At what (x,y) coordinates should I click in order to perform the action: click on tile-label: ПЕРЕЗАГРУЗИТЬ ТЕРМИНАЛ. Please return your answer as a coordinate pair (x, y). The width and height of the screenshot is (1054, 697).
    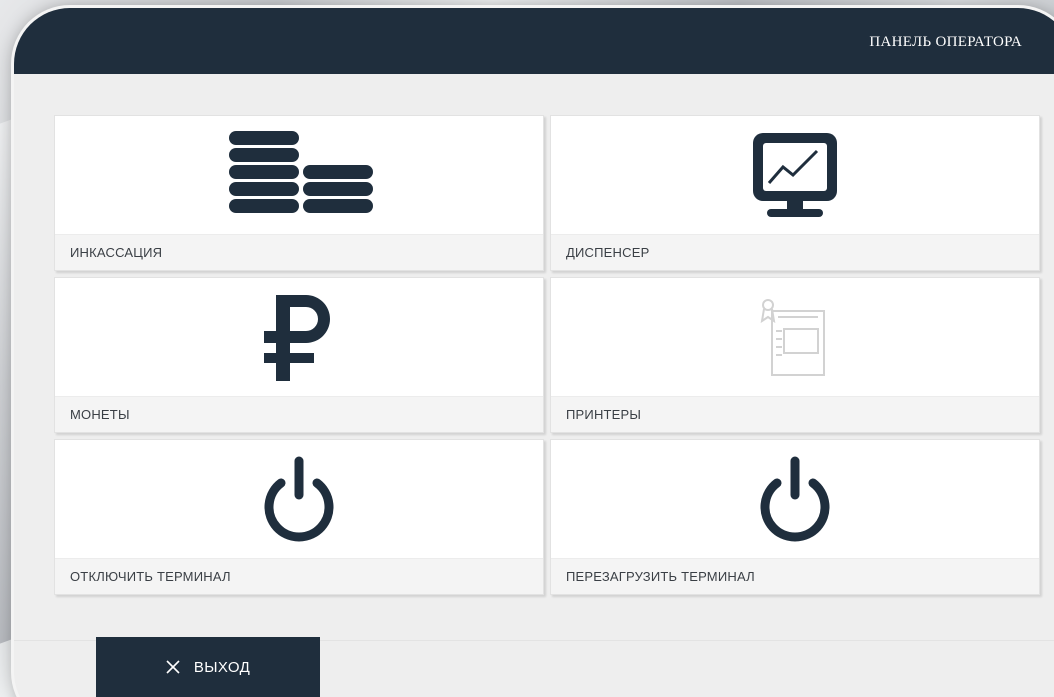
    Looking at the image, I should click on (795, 576).